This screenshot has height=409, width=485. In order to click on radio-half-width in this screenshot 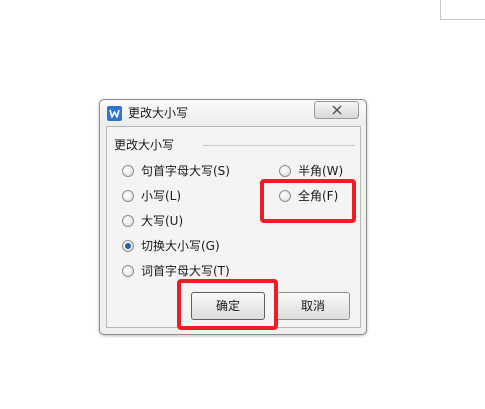, I will do `click(285, 171)`.